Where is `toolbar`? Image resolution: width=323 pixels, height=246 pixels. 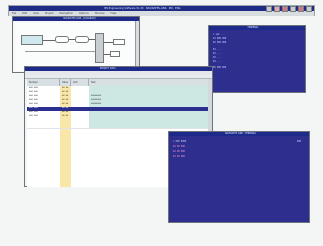 toolbar is located at coordinates (289, 9).